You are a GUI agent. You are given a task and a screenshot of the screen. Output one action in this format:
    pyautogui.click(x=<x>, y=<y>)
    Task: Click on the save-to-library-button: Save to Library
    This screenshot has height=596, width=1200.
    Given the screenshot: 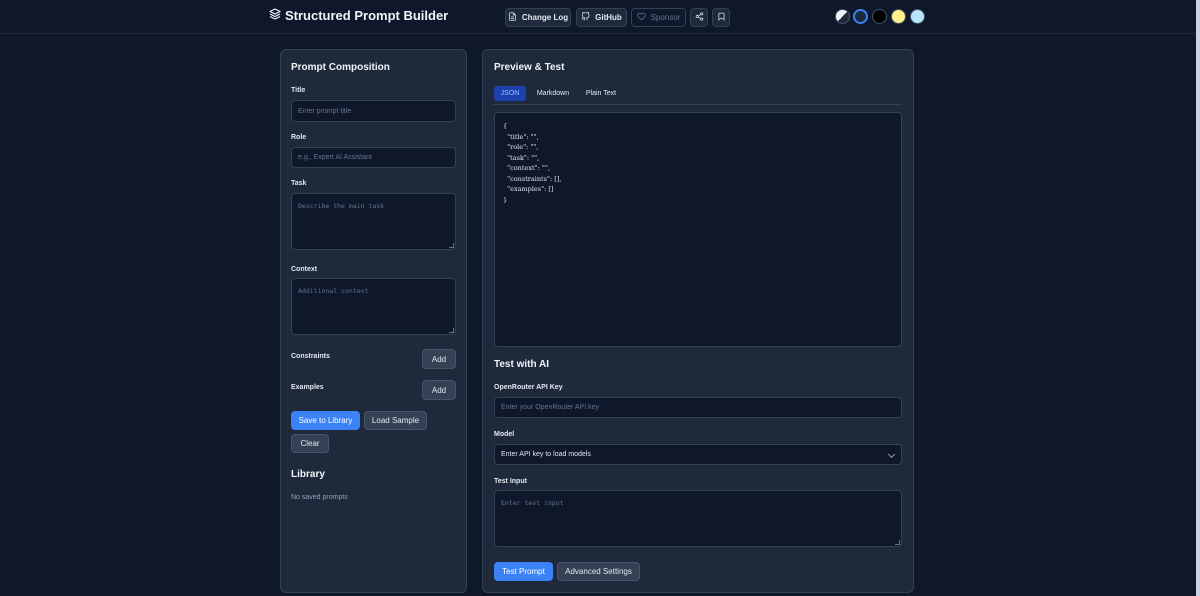 What is the action you would take?
    pyautogui.click(x=325, y=420)
    